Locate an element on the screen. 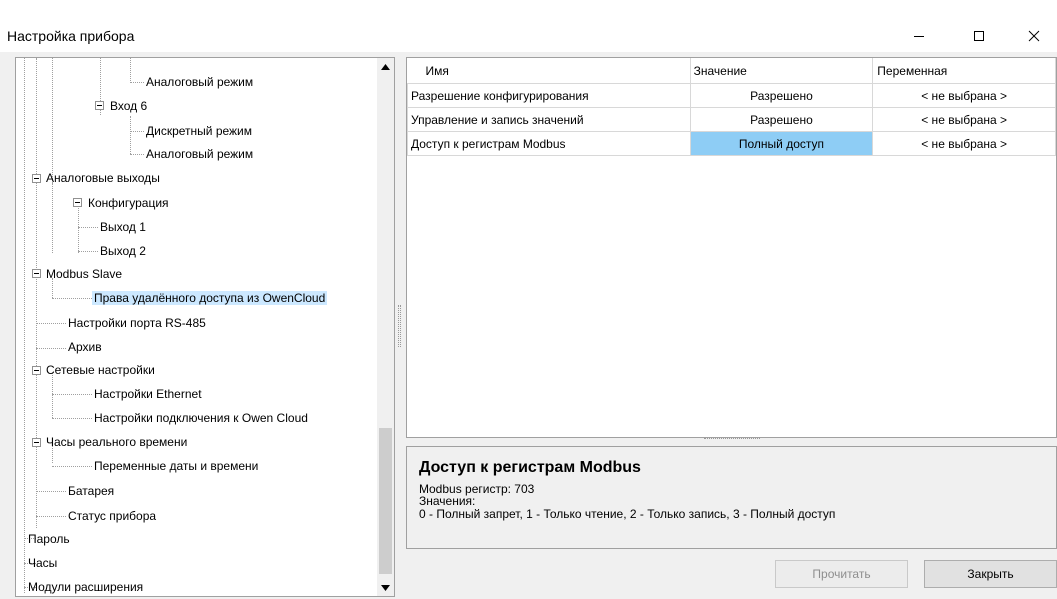 Image resolution: width=1057 pixels, height=599 pixels. maximize-icon is located at coordinates (979, 36).